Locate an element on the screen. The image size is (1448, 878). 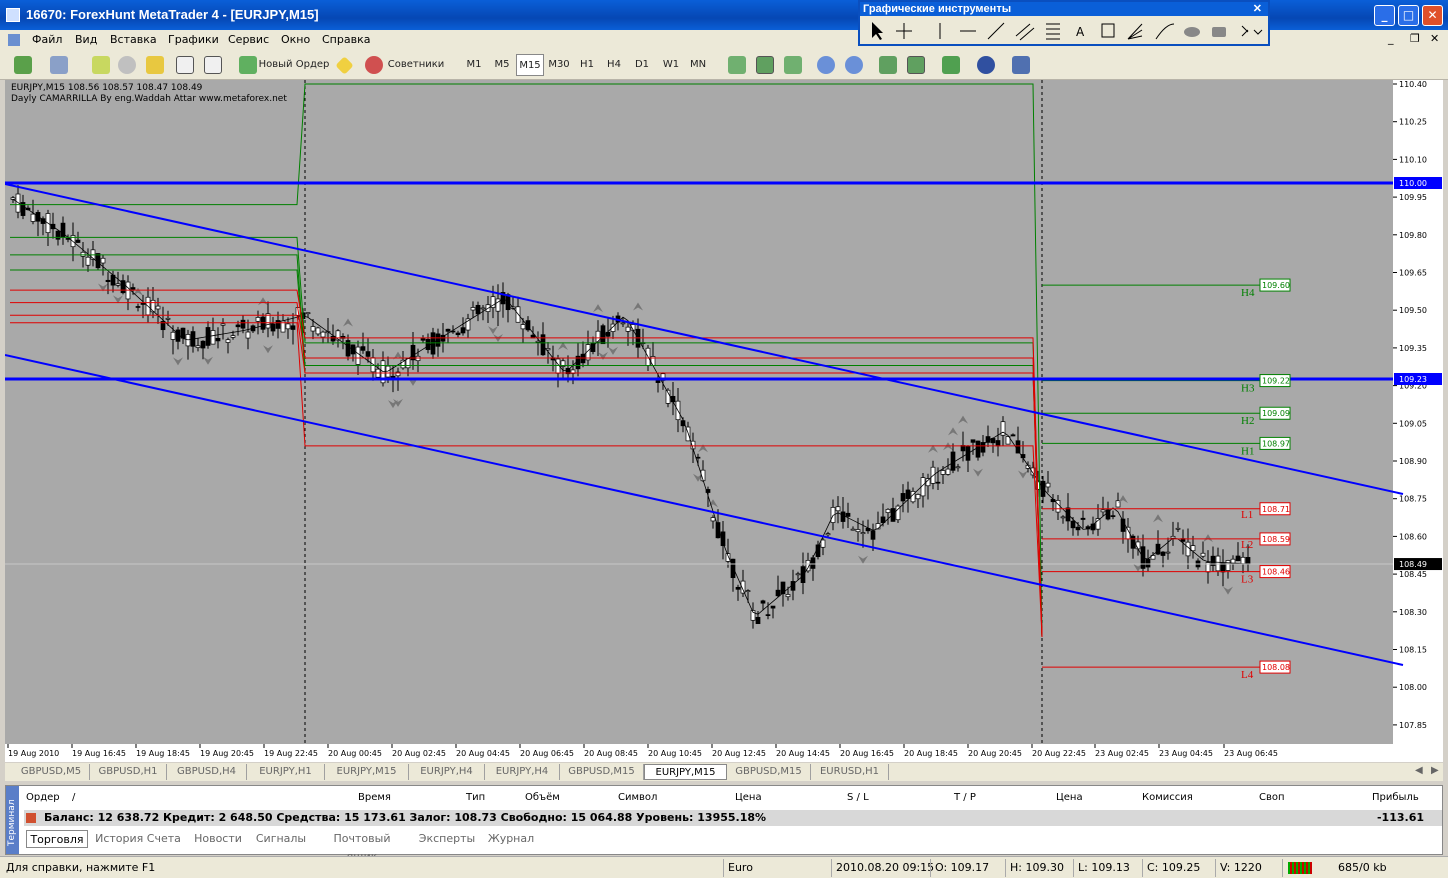
tf-m1: M1 is located at coordinates (474, 65).